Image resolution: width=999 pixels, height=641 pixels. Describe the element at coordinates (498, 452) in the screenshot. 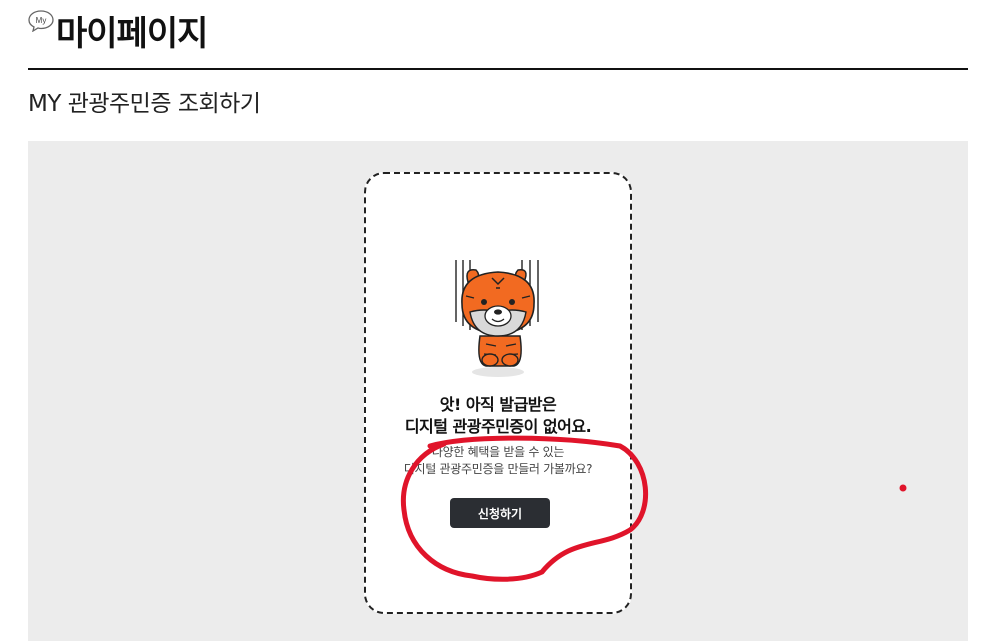

I see `empty-desc-line1: 다양한 혜택을 받을 수 있는` at that location.